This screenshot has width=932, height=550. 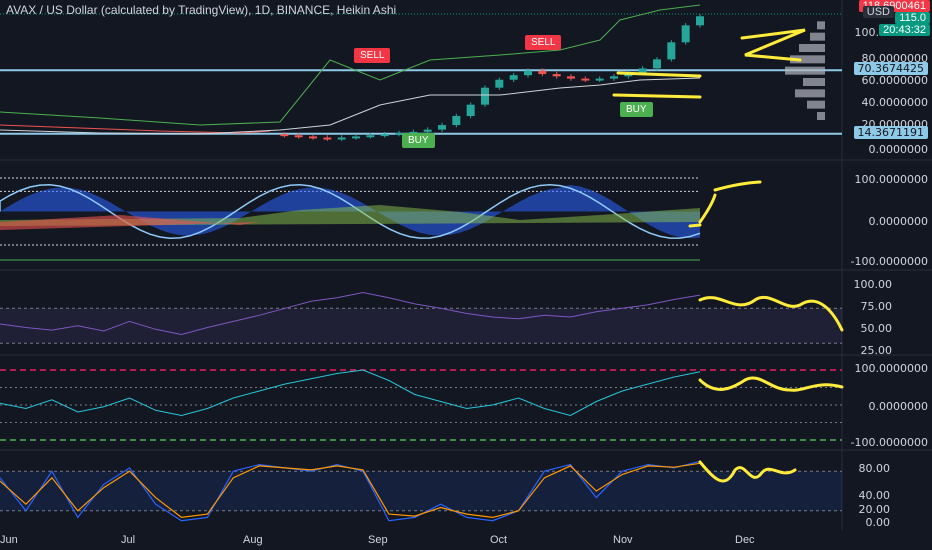 What do you see at coordinates (350, 393) in the screenshot?
I see `cci-line` at bounding box center [350, 393].